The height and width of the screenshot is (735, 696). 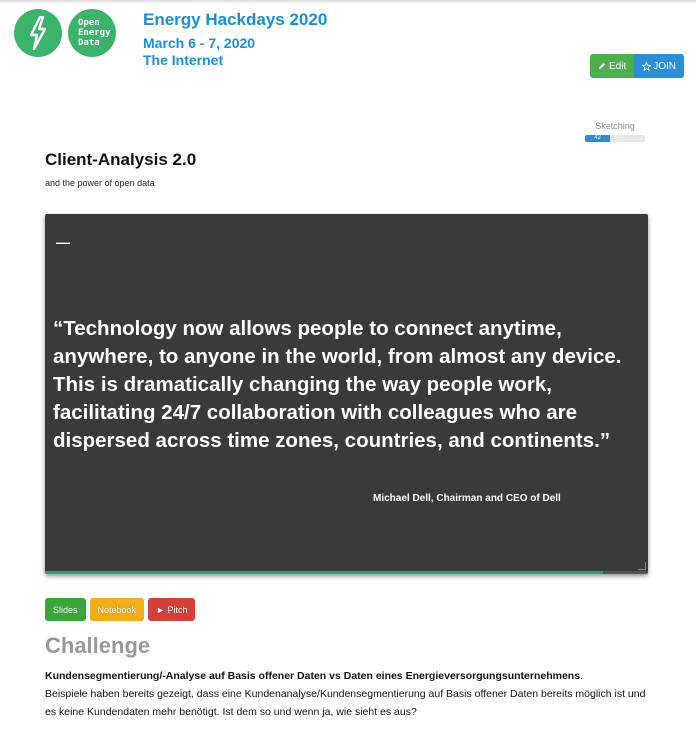 I want to click on join-button-label: JOIN, so click(x=665, y=66).